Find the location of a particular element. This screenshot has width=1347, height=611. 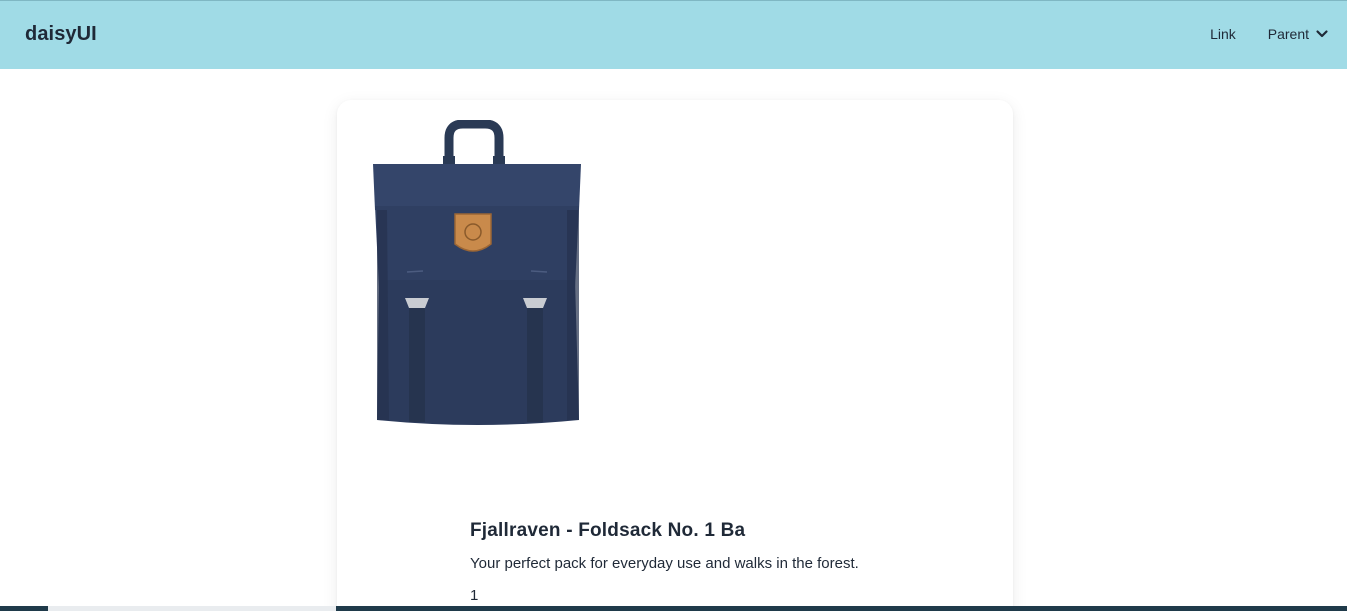

brand-logo: daisyUI is located at coordinates (61, 34).